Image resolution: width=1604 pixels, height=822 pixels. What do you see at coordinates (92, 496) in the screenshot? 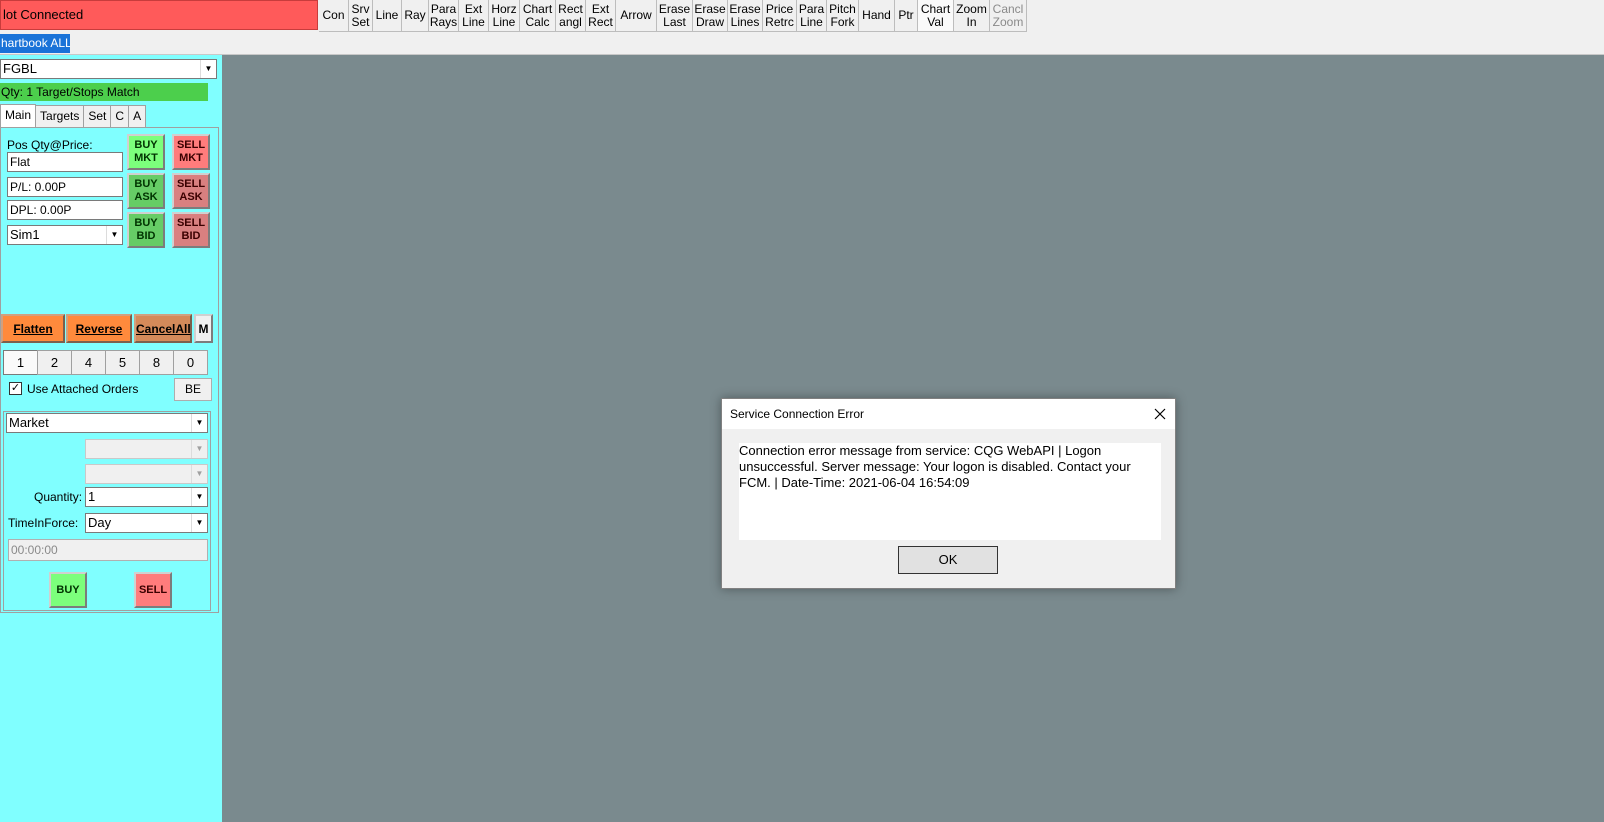
I see `quantity-value: 1` at bounding box center [92, 496].